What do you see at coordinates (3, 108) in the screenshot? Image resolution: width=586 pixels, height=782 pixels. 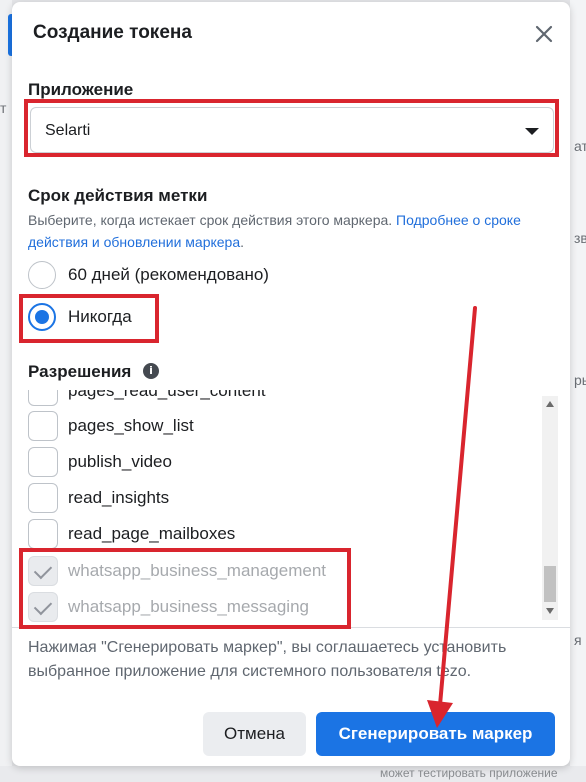 I see `background-fragment: т` at bounding box center [3, 108].